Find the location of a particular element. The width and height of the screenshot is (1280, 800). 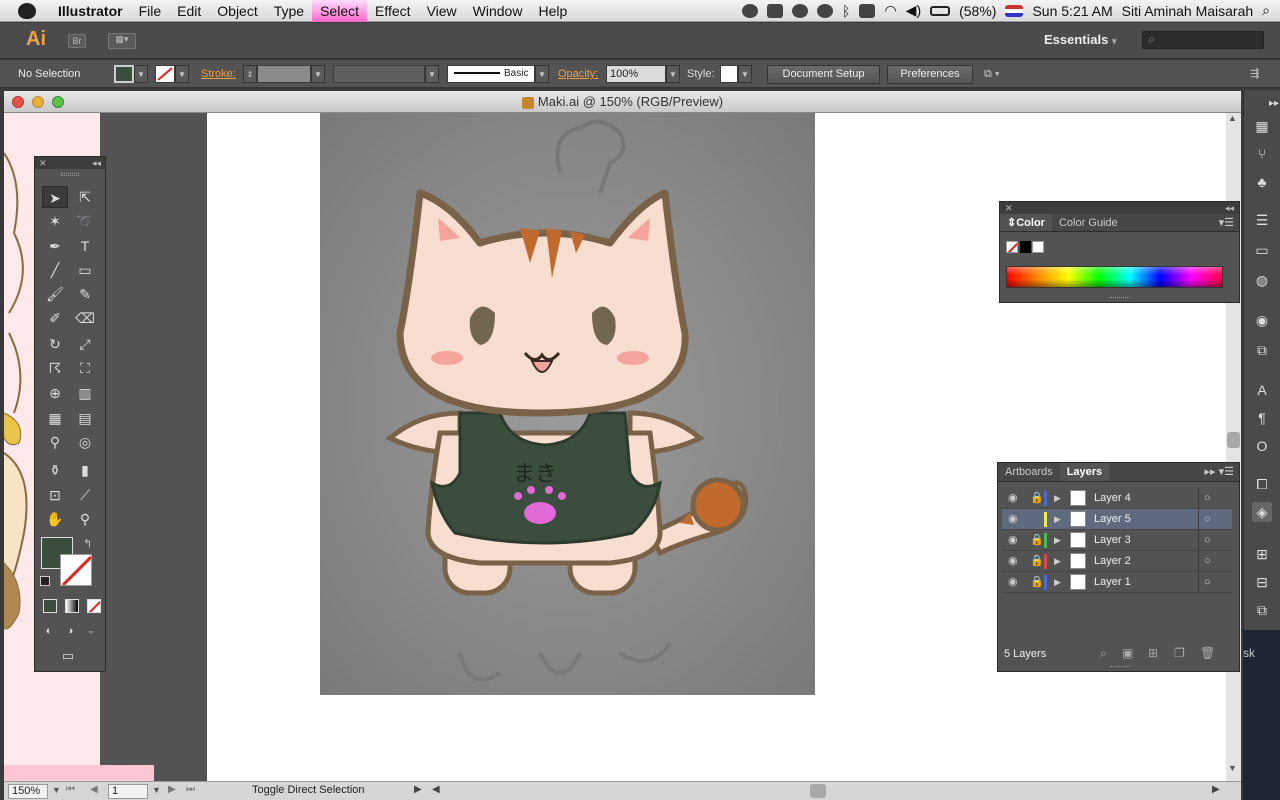

locate-object-icon: ⌕ is located at coordinates (1103, 653).